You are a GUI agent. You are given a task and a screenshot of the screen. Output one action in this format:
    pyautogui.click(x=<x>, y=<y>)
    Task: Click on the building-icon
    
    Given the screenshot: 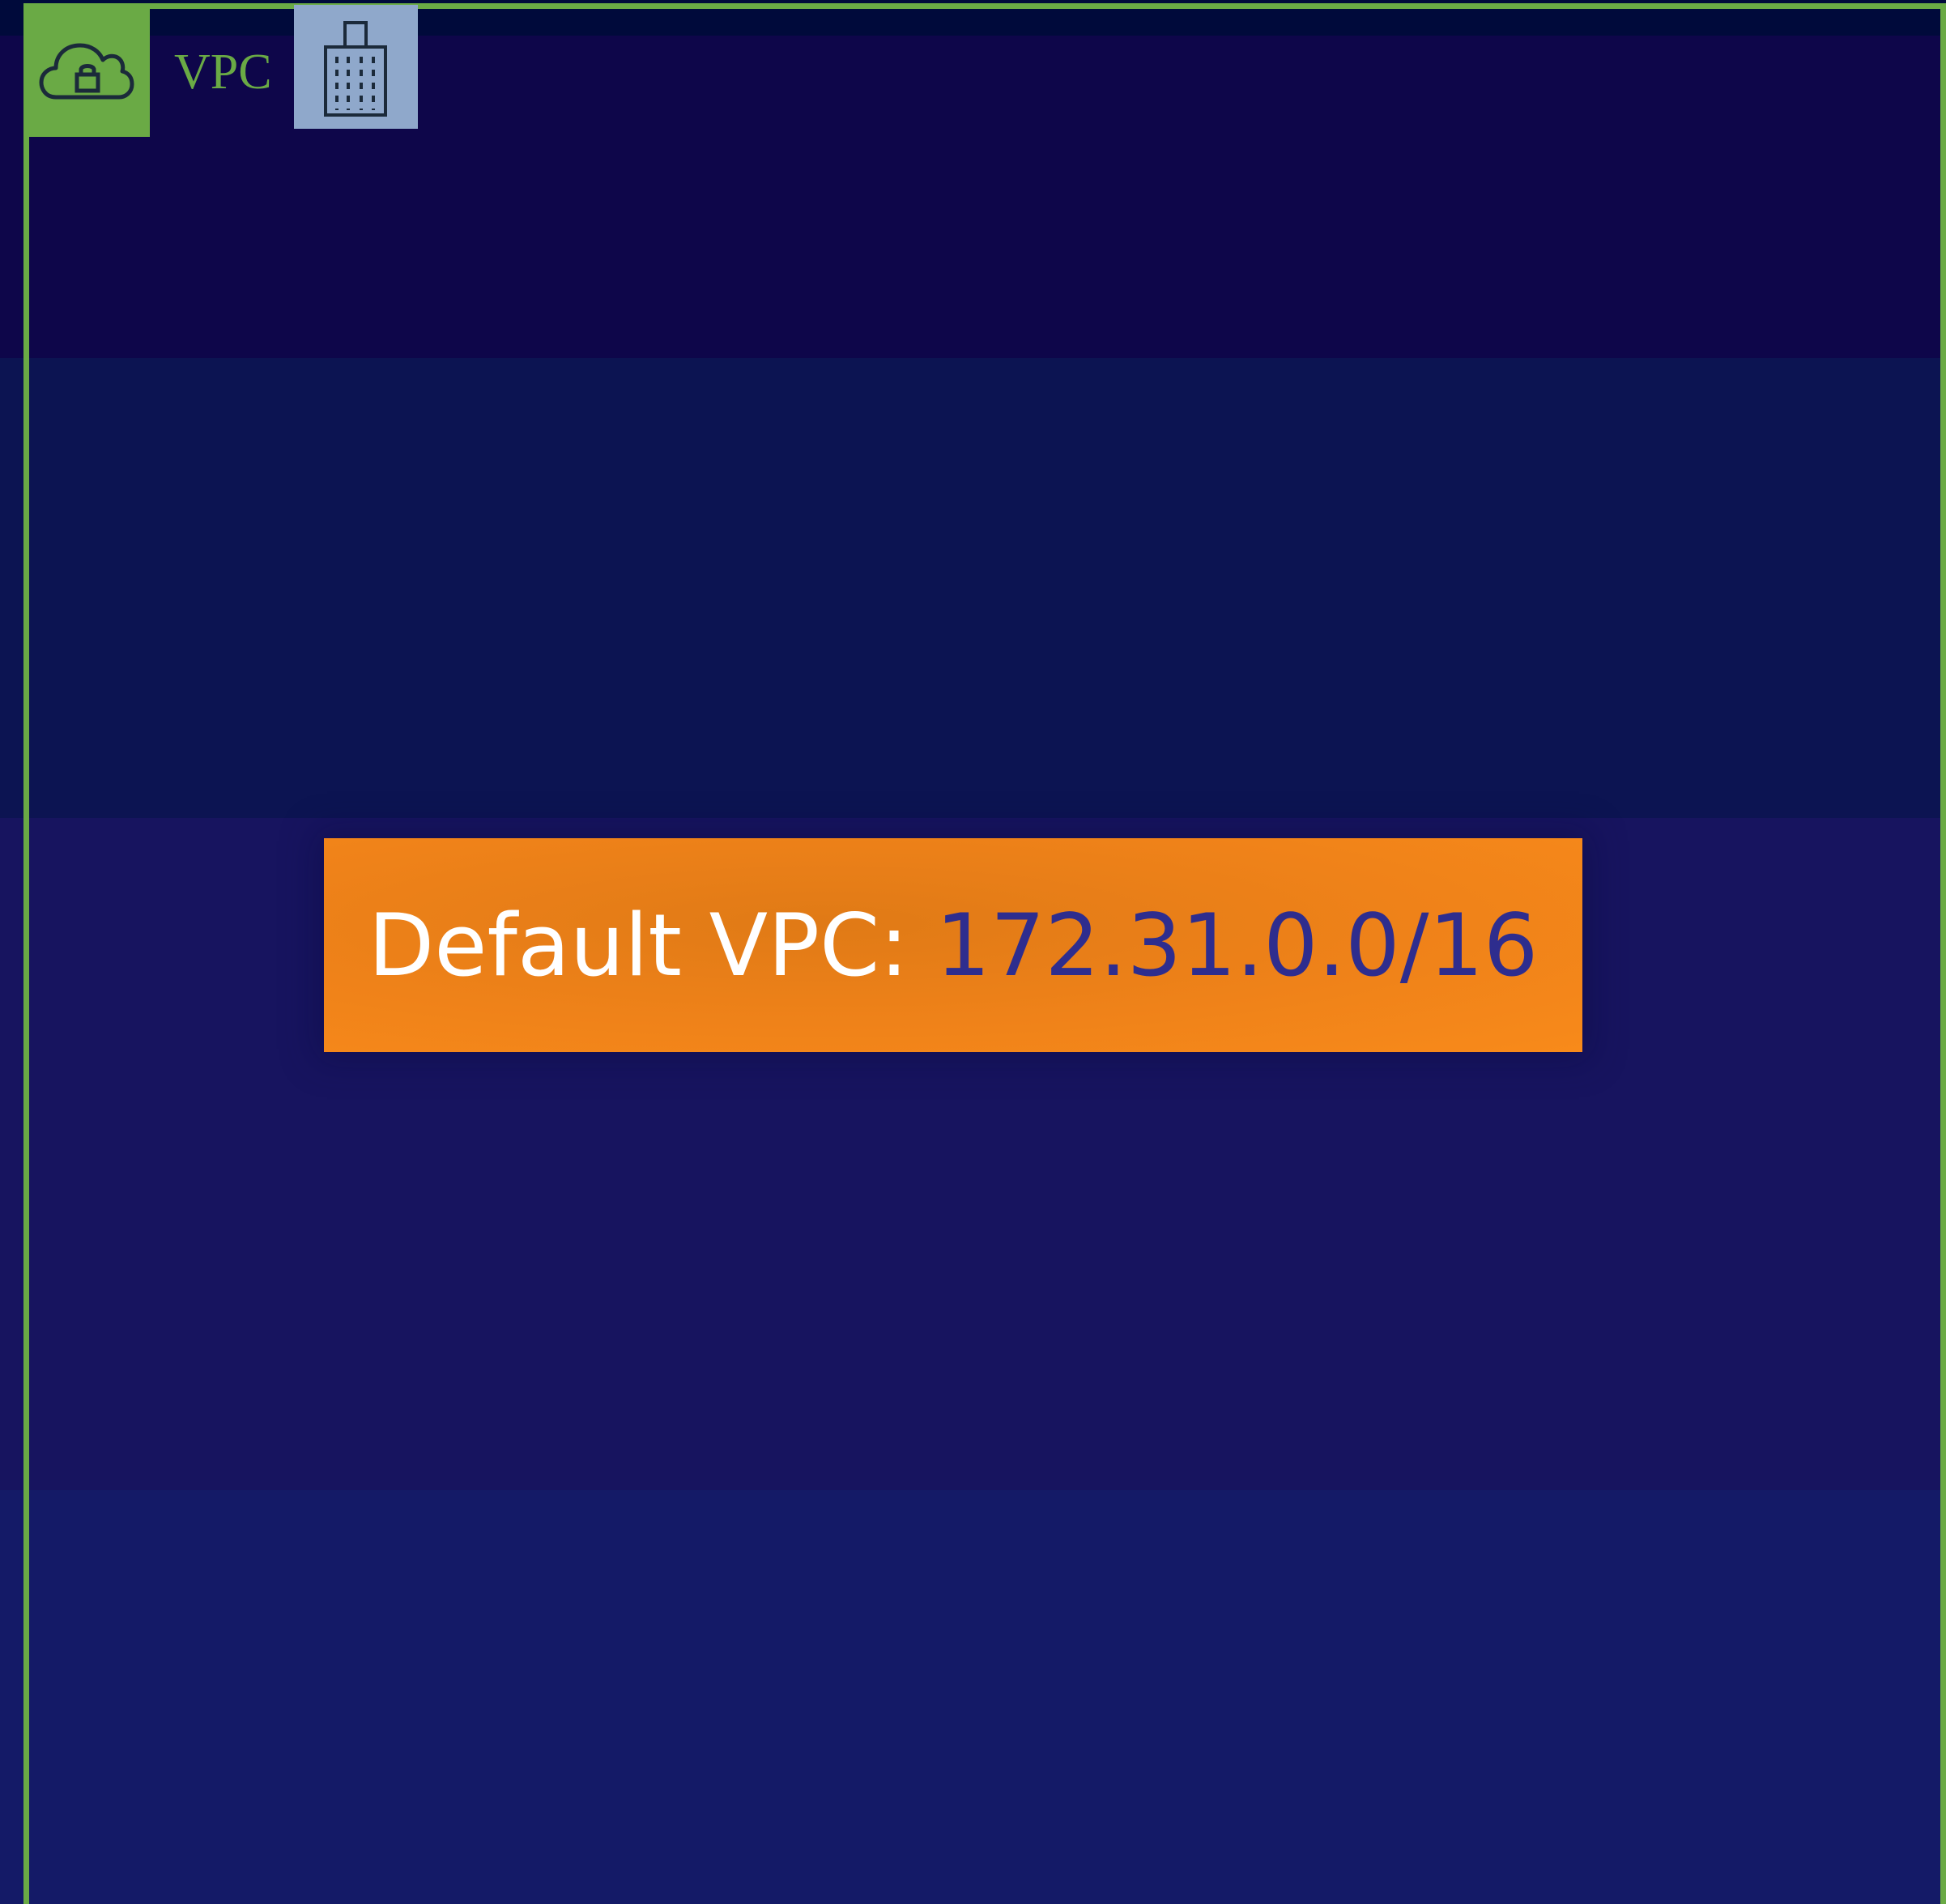 What is the action you would take?
    pyautogui.click(x=355, y=69)
    